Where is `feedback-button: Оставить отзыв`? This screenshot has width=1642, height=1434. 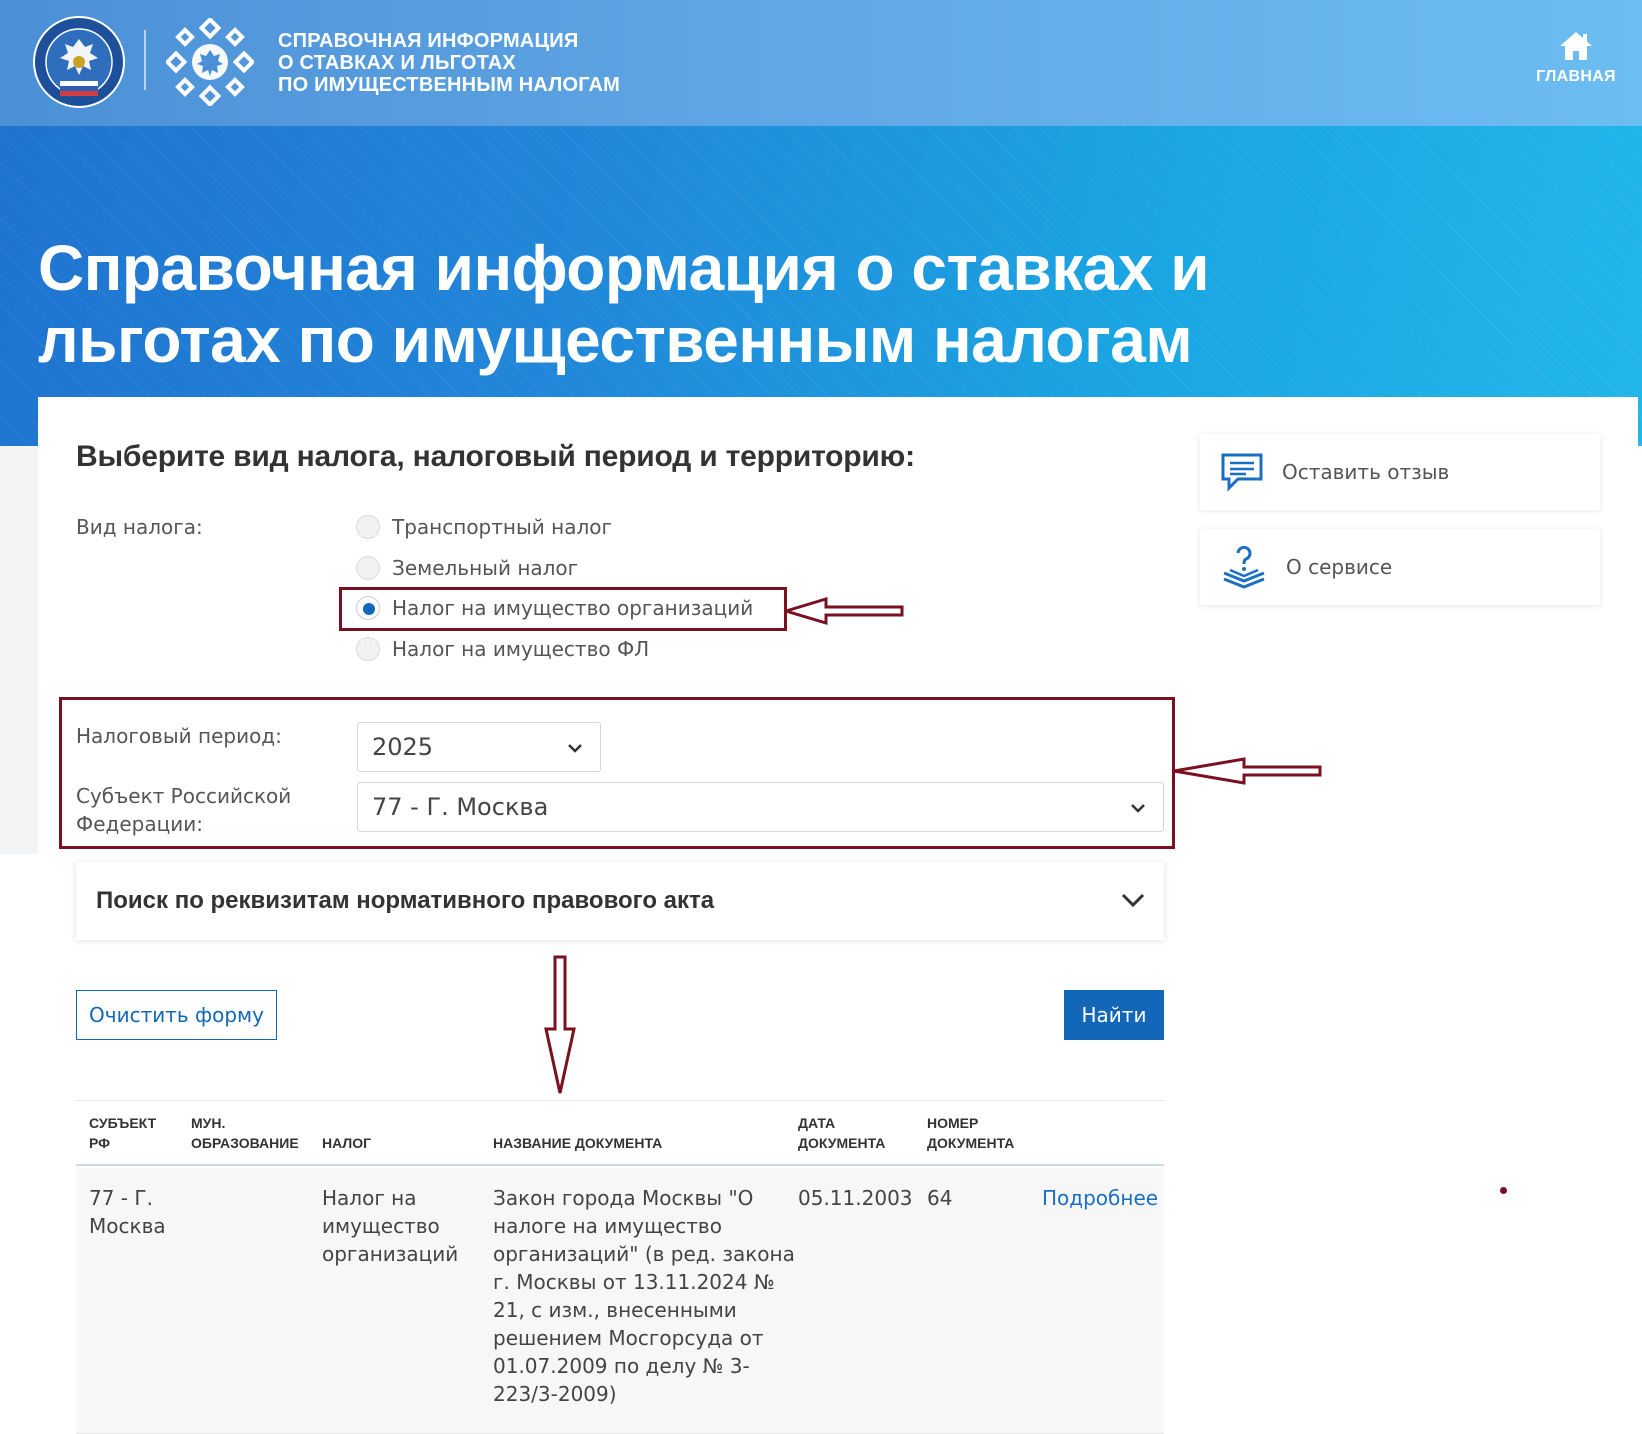
feedback-button: Оставить отзыв is located at coordinates (1400, 472).